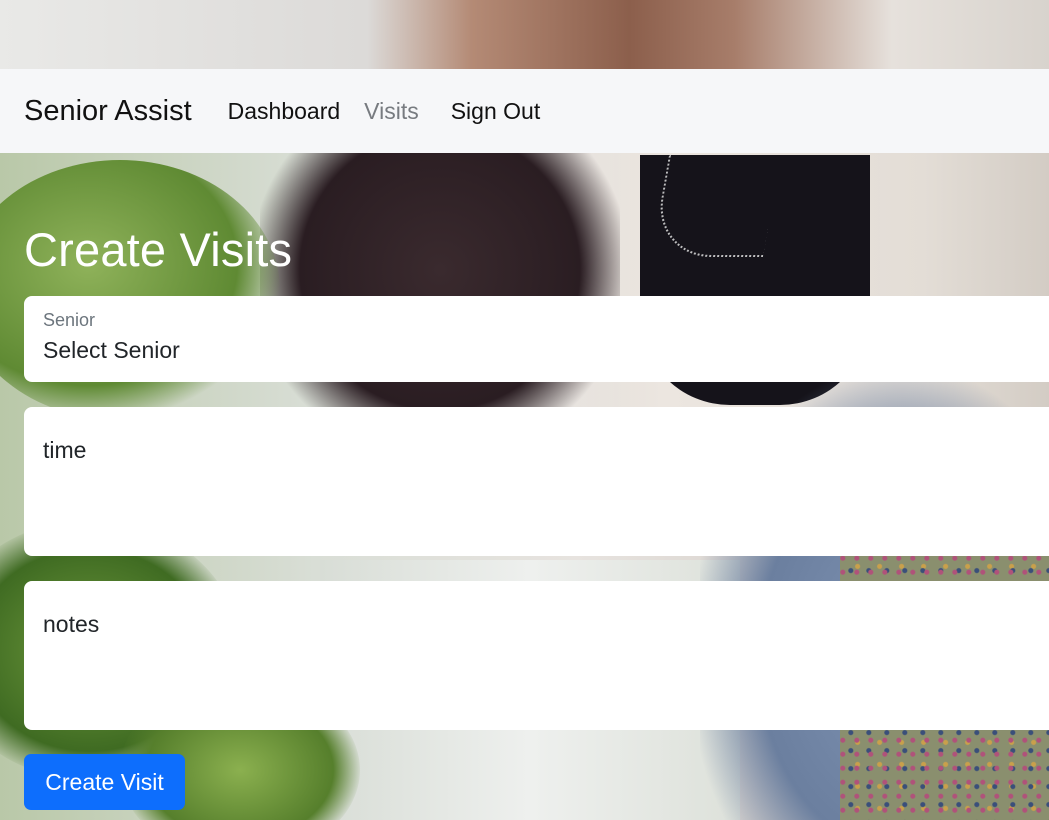  Describe the element at coordinates (496, 111) in the screenshot. I see `nav-link-sign-out: Sign Out` at that location.